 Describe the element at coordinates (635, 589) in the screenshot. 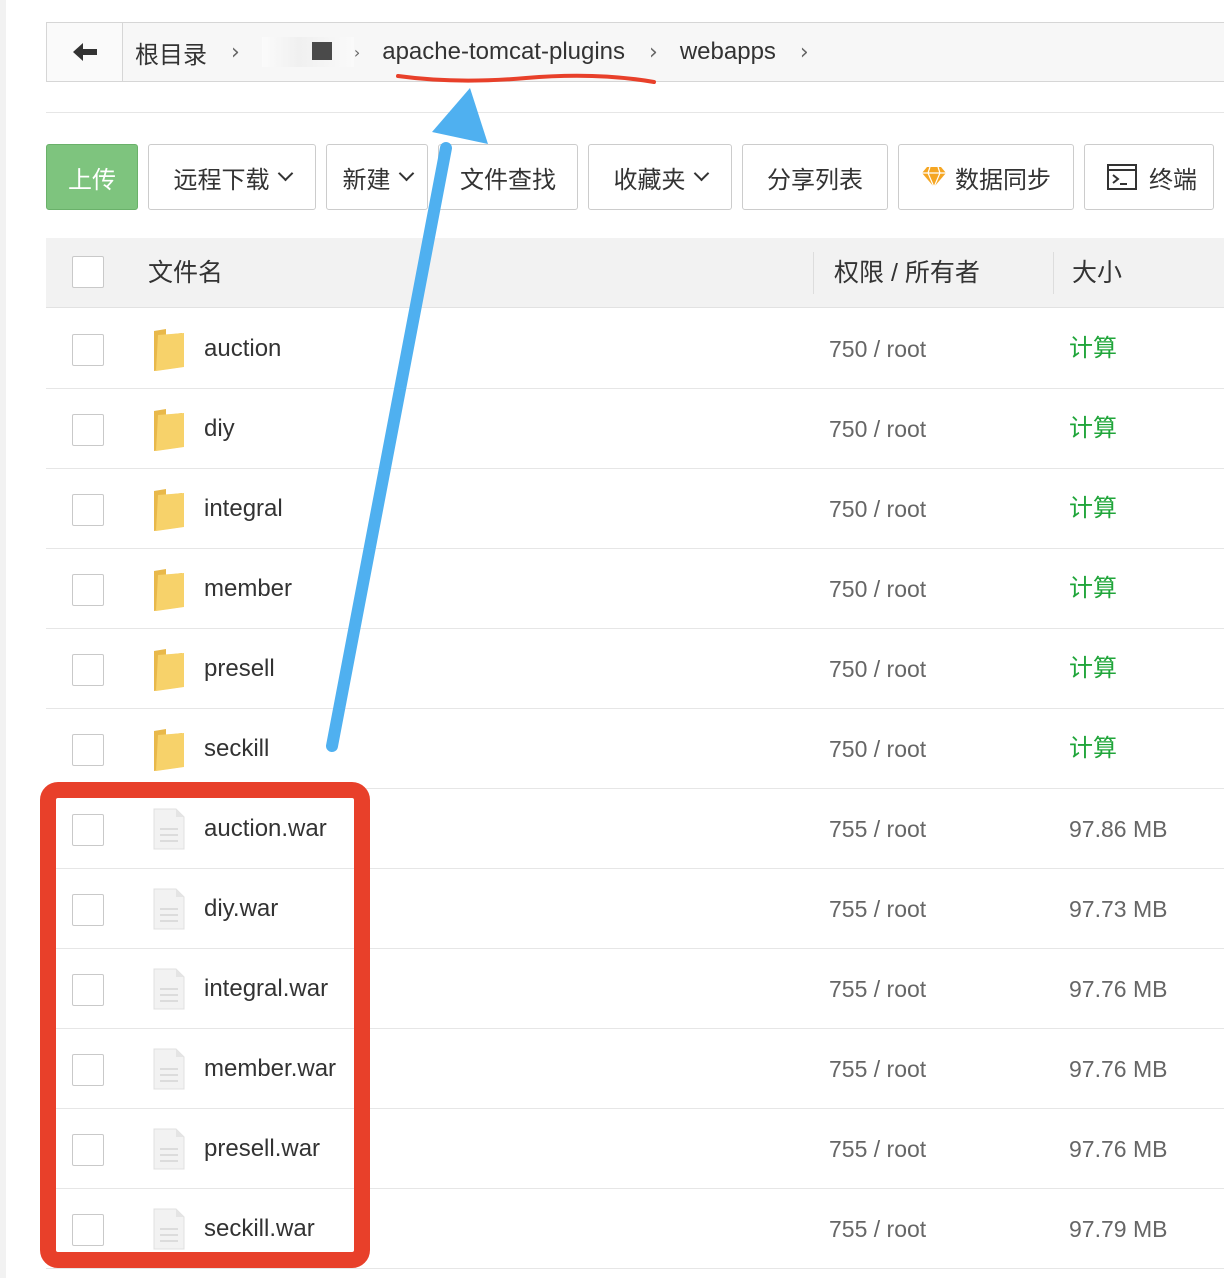

I see `folder-row: member 750 / root 计算` at that location.